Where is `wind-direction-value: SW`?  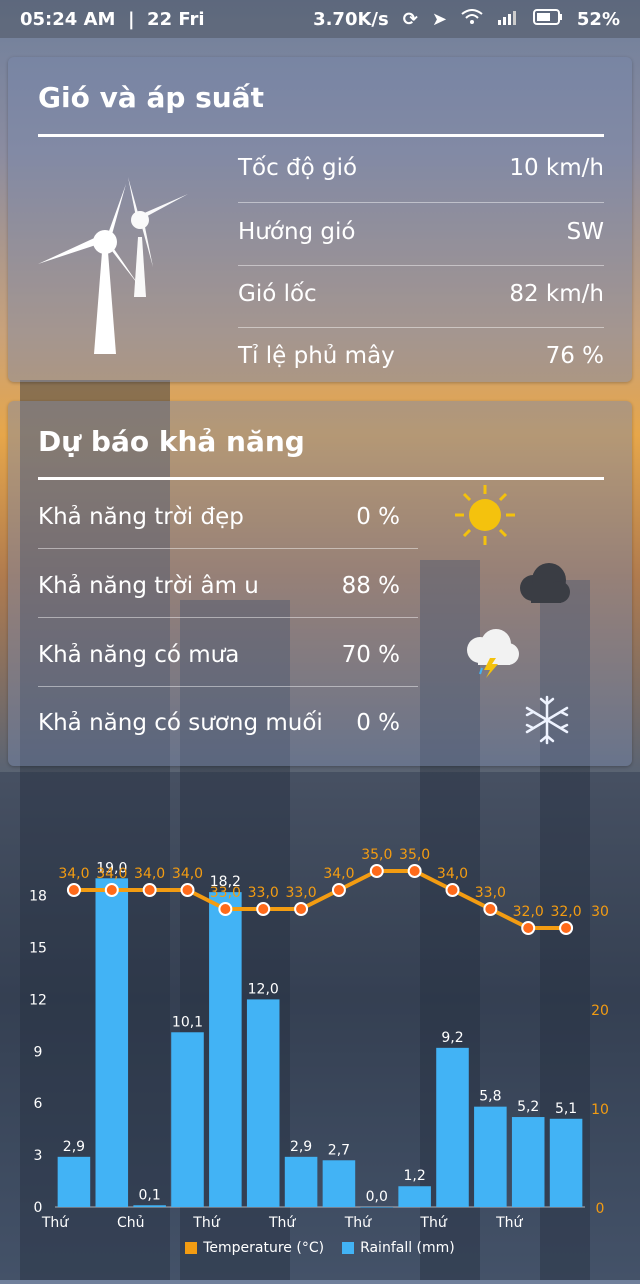
wind-direction-value: SW is located at coordinates (585, 232).